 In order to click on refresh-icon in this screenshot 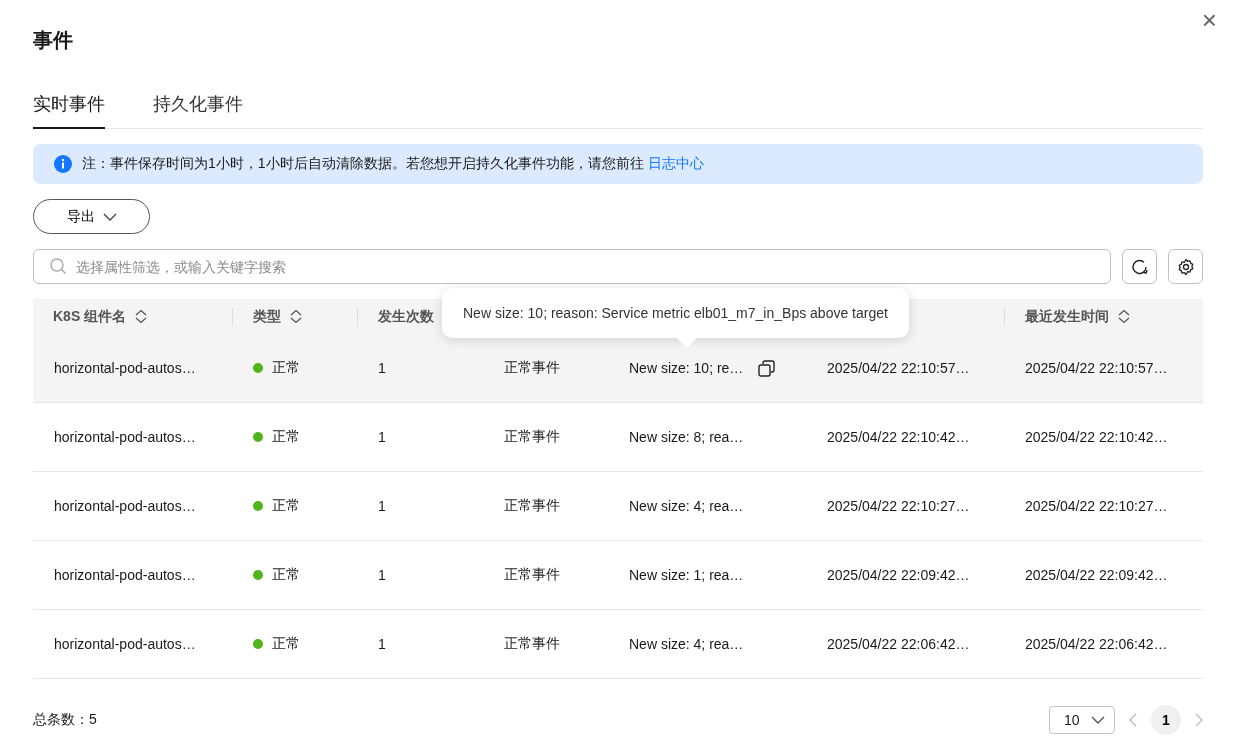, I will do `click(1139, 266)`.